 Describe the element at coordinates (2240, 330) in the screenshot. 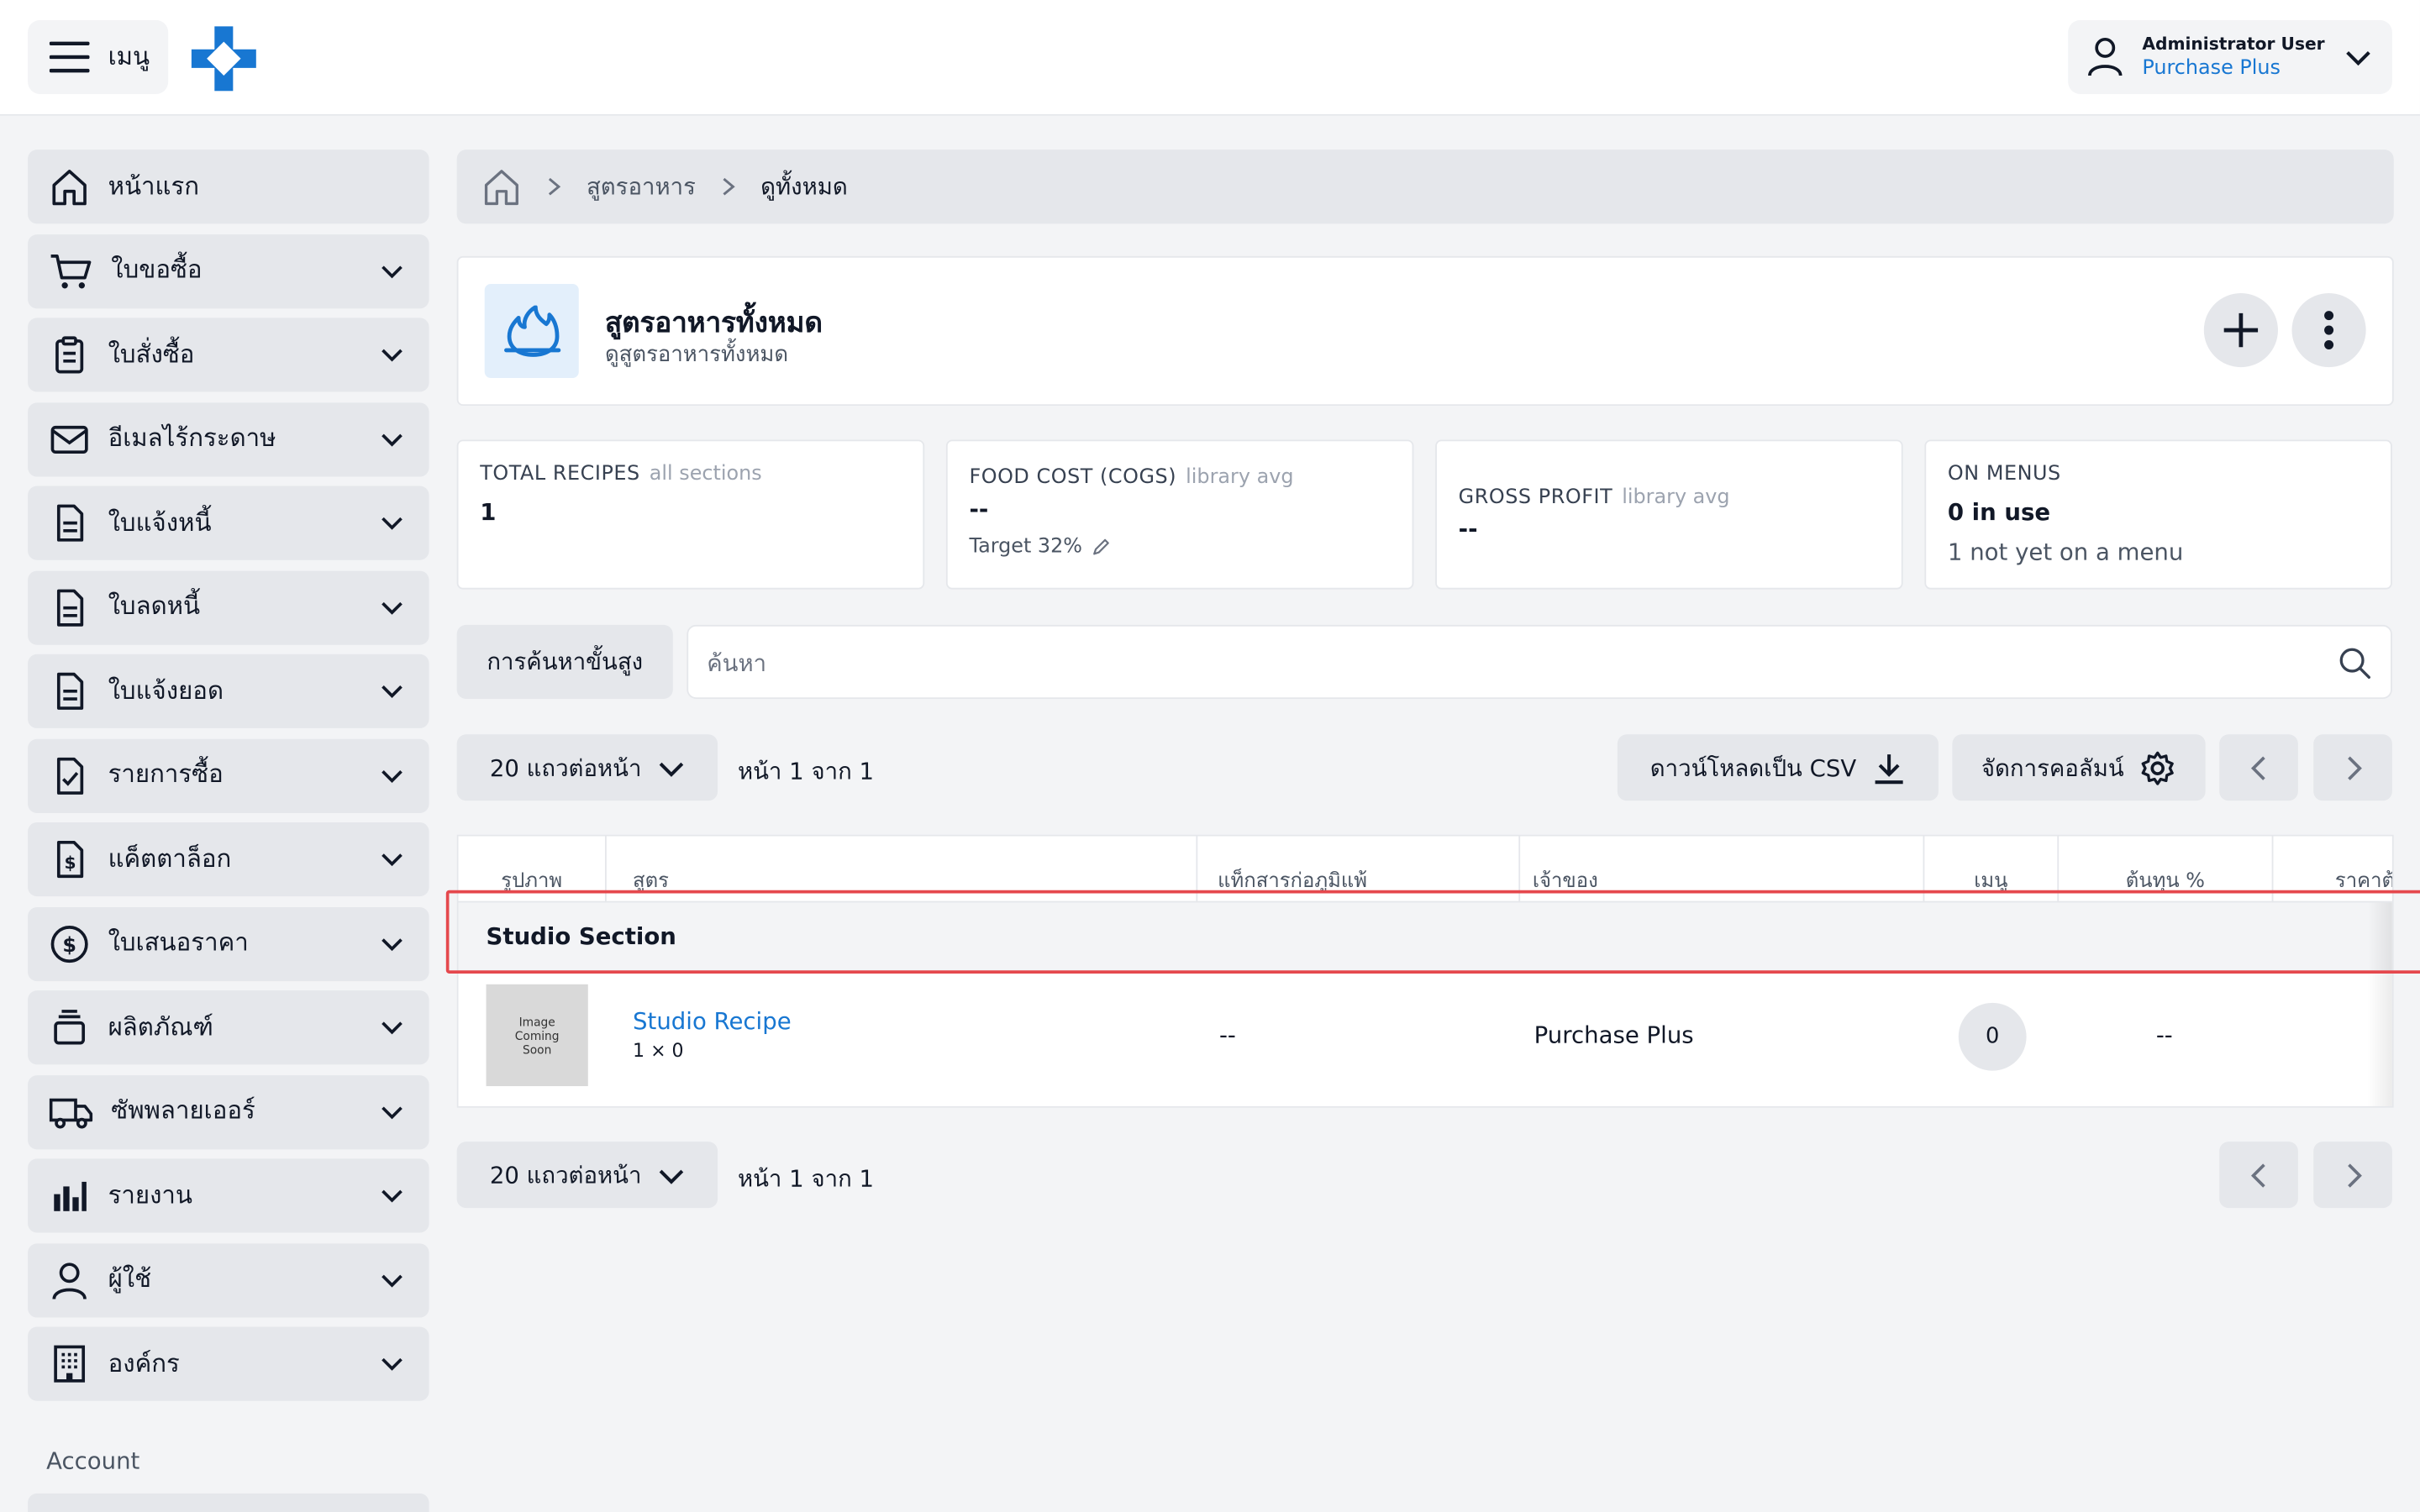

I see `add-recipe-button` at that location.